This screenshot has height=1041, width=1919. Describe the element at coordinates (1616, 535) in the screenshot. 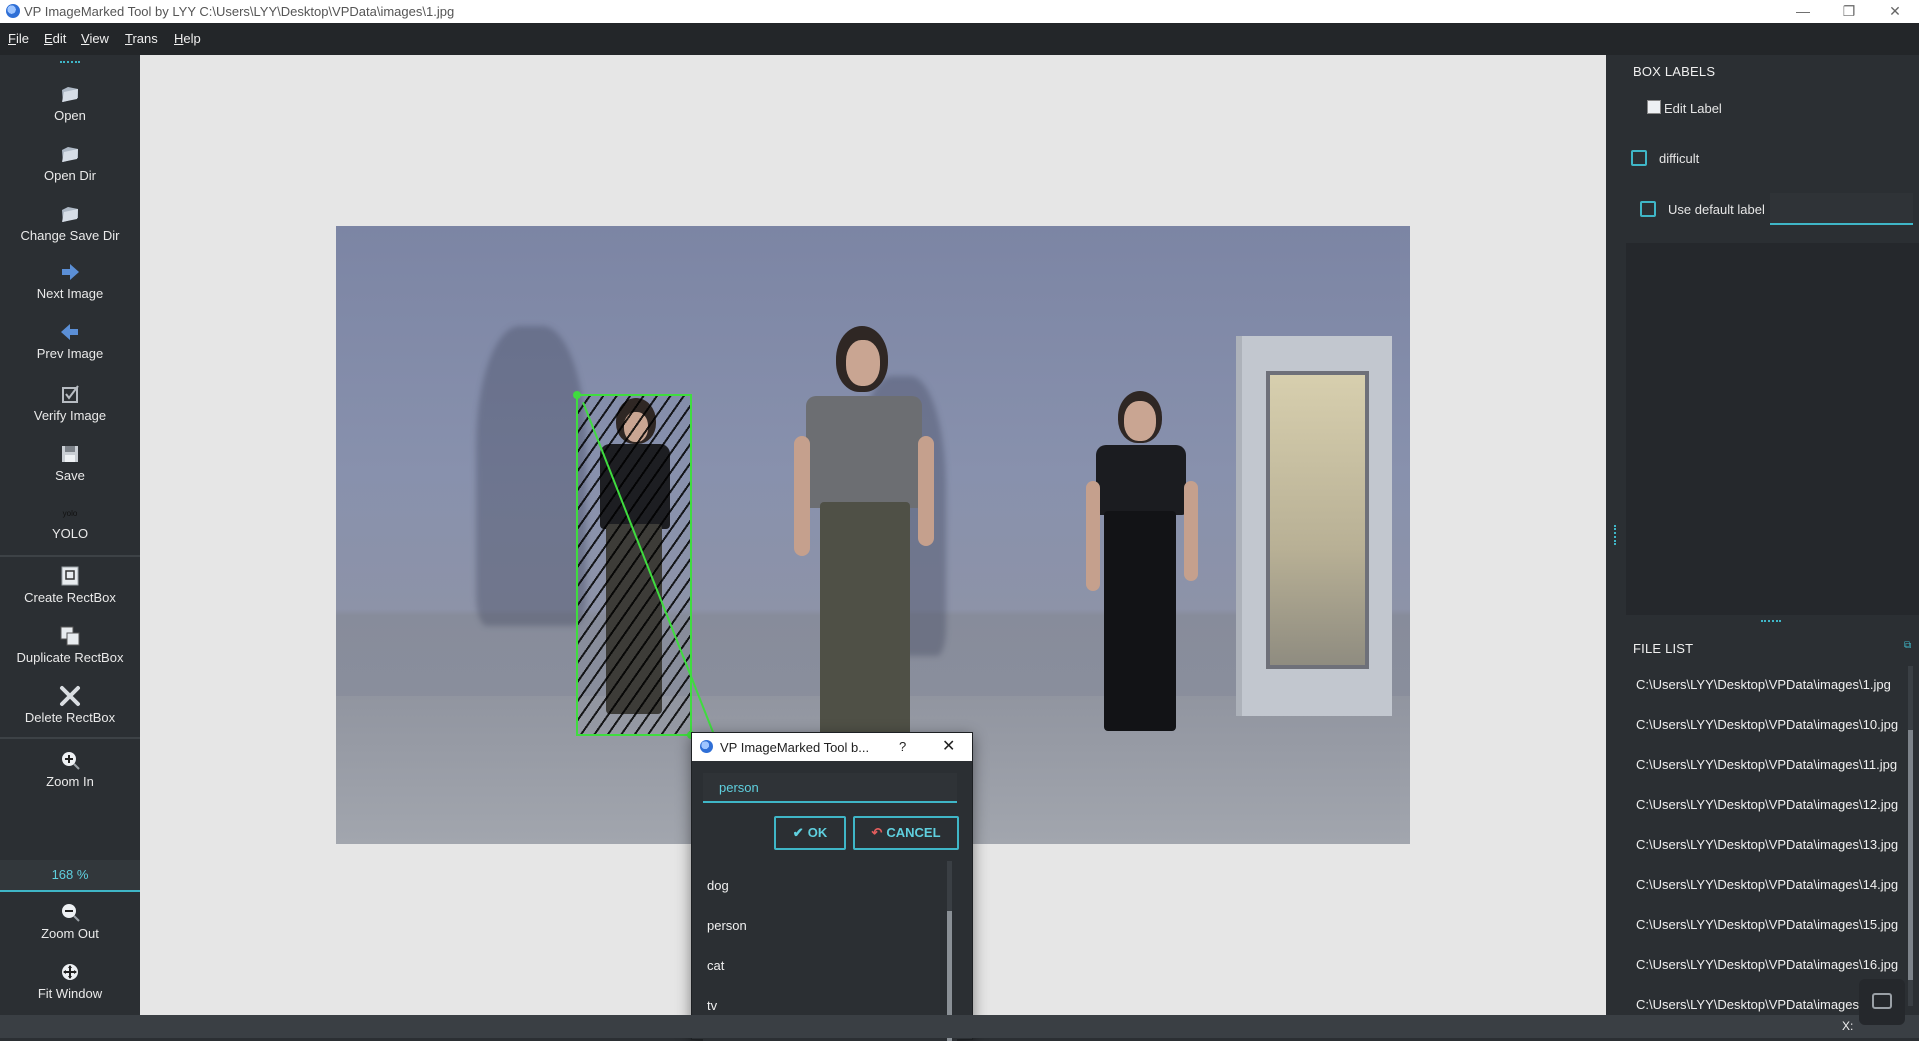

I see `panel-splitter-handle` at that location.